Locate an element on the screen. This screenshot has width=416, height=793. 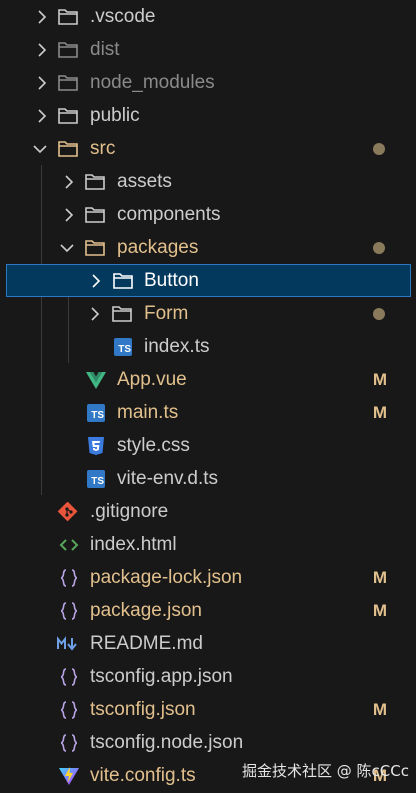
tree-item-vite-env-d-ts: TS vite-env.d.ts is located at coordinates (208, 478).